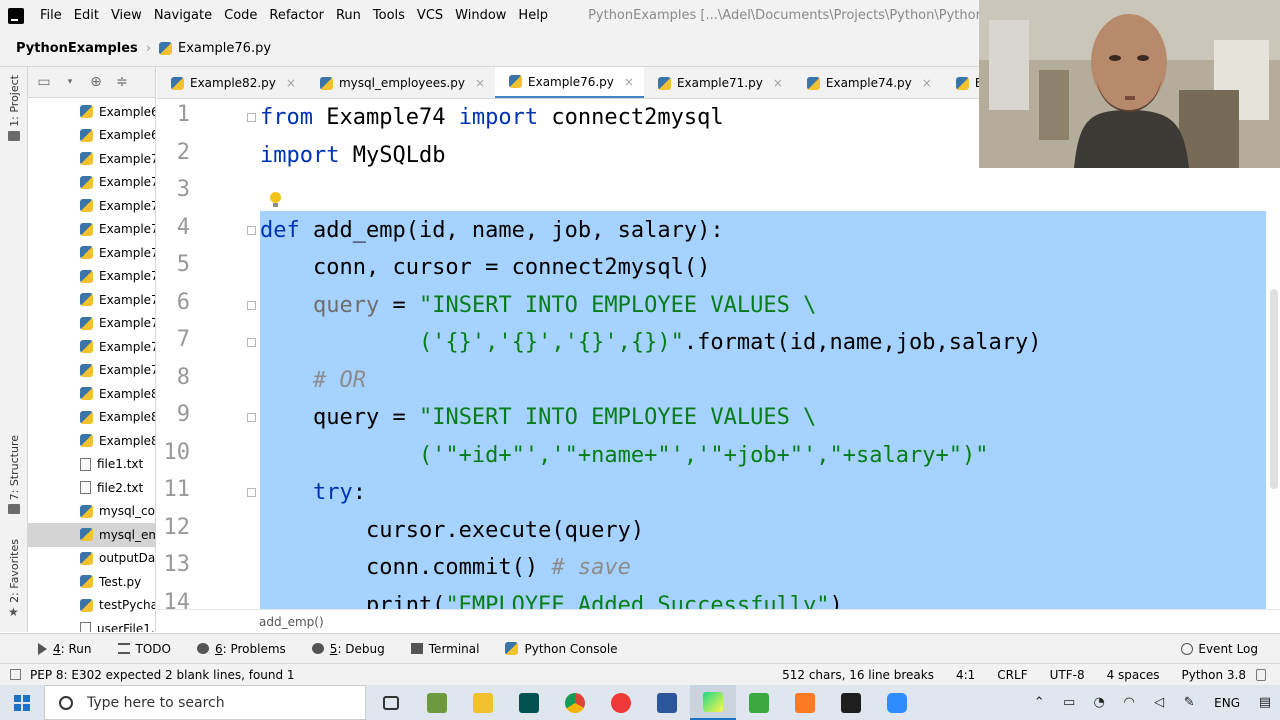 The image size is (1280, 720). I want to click on xampp-icon, so click(805, 702).